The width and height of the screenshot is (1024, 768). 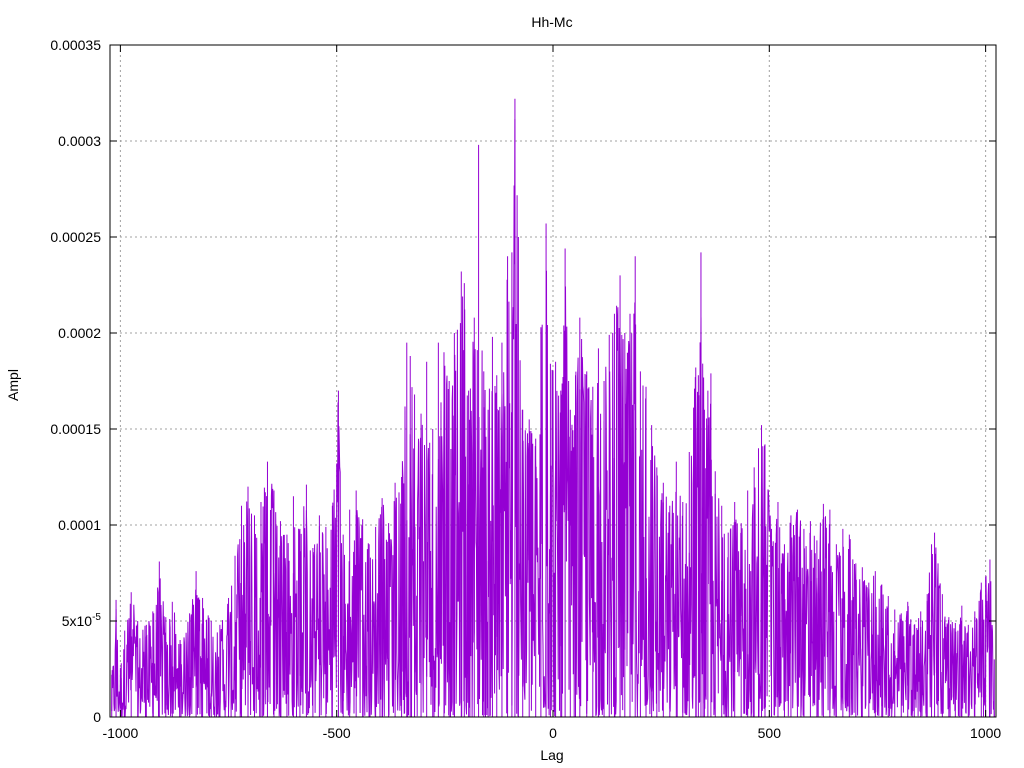 What do you see at coordinates (79, 333) in the screenshot?
I see `y-tick-label: 0.0002` at bounding box center [79, 333].